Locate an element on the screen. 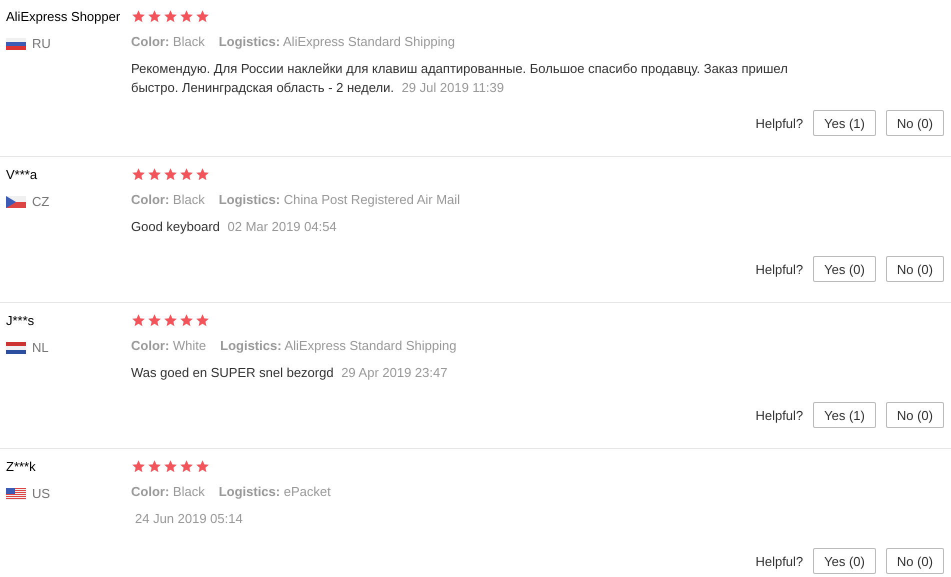 This screenshot has height=577, width=951. review-text: Рекомендую. Для России наклейки для клавиш адаптированные. Большое спасибо продавцу. Заказ пришел быстро. Ленинградская область - 2 недели. 29 Jul 2019 11:39 is located at coordinates (460, 78).